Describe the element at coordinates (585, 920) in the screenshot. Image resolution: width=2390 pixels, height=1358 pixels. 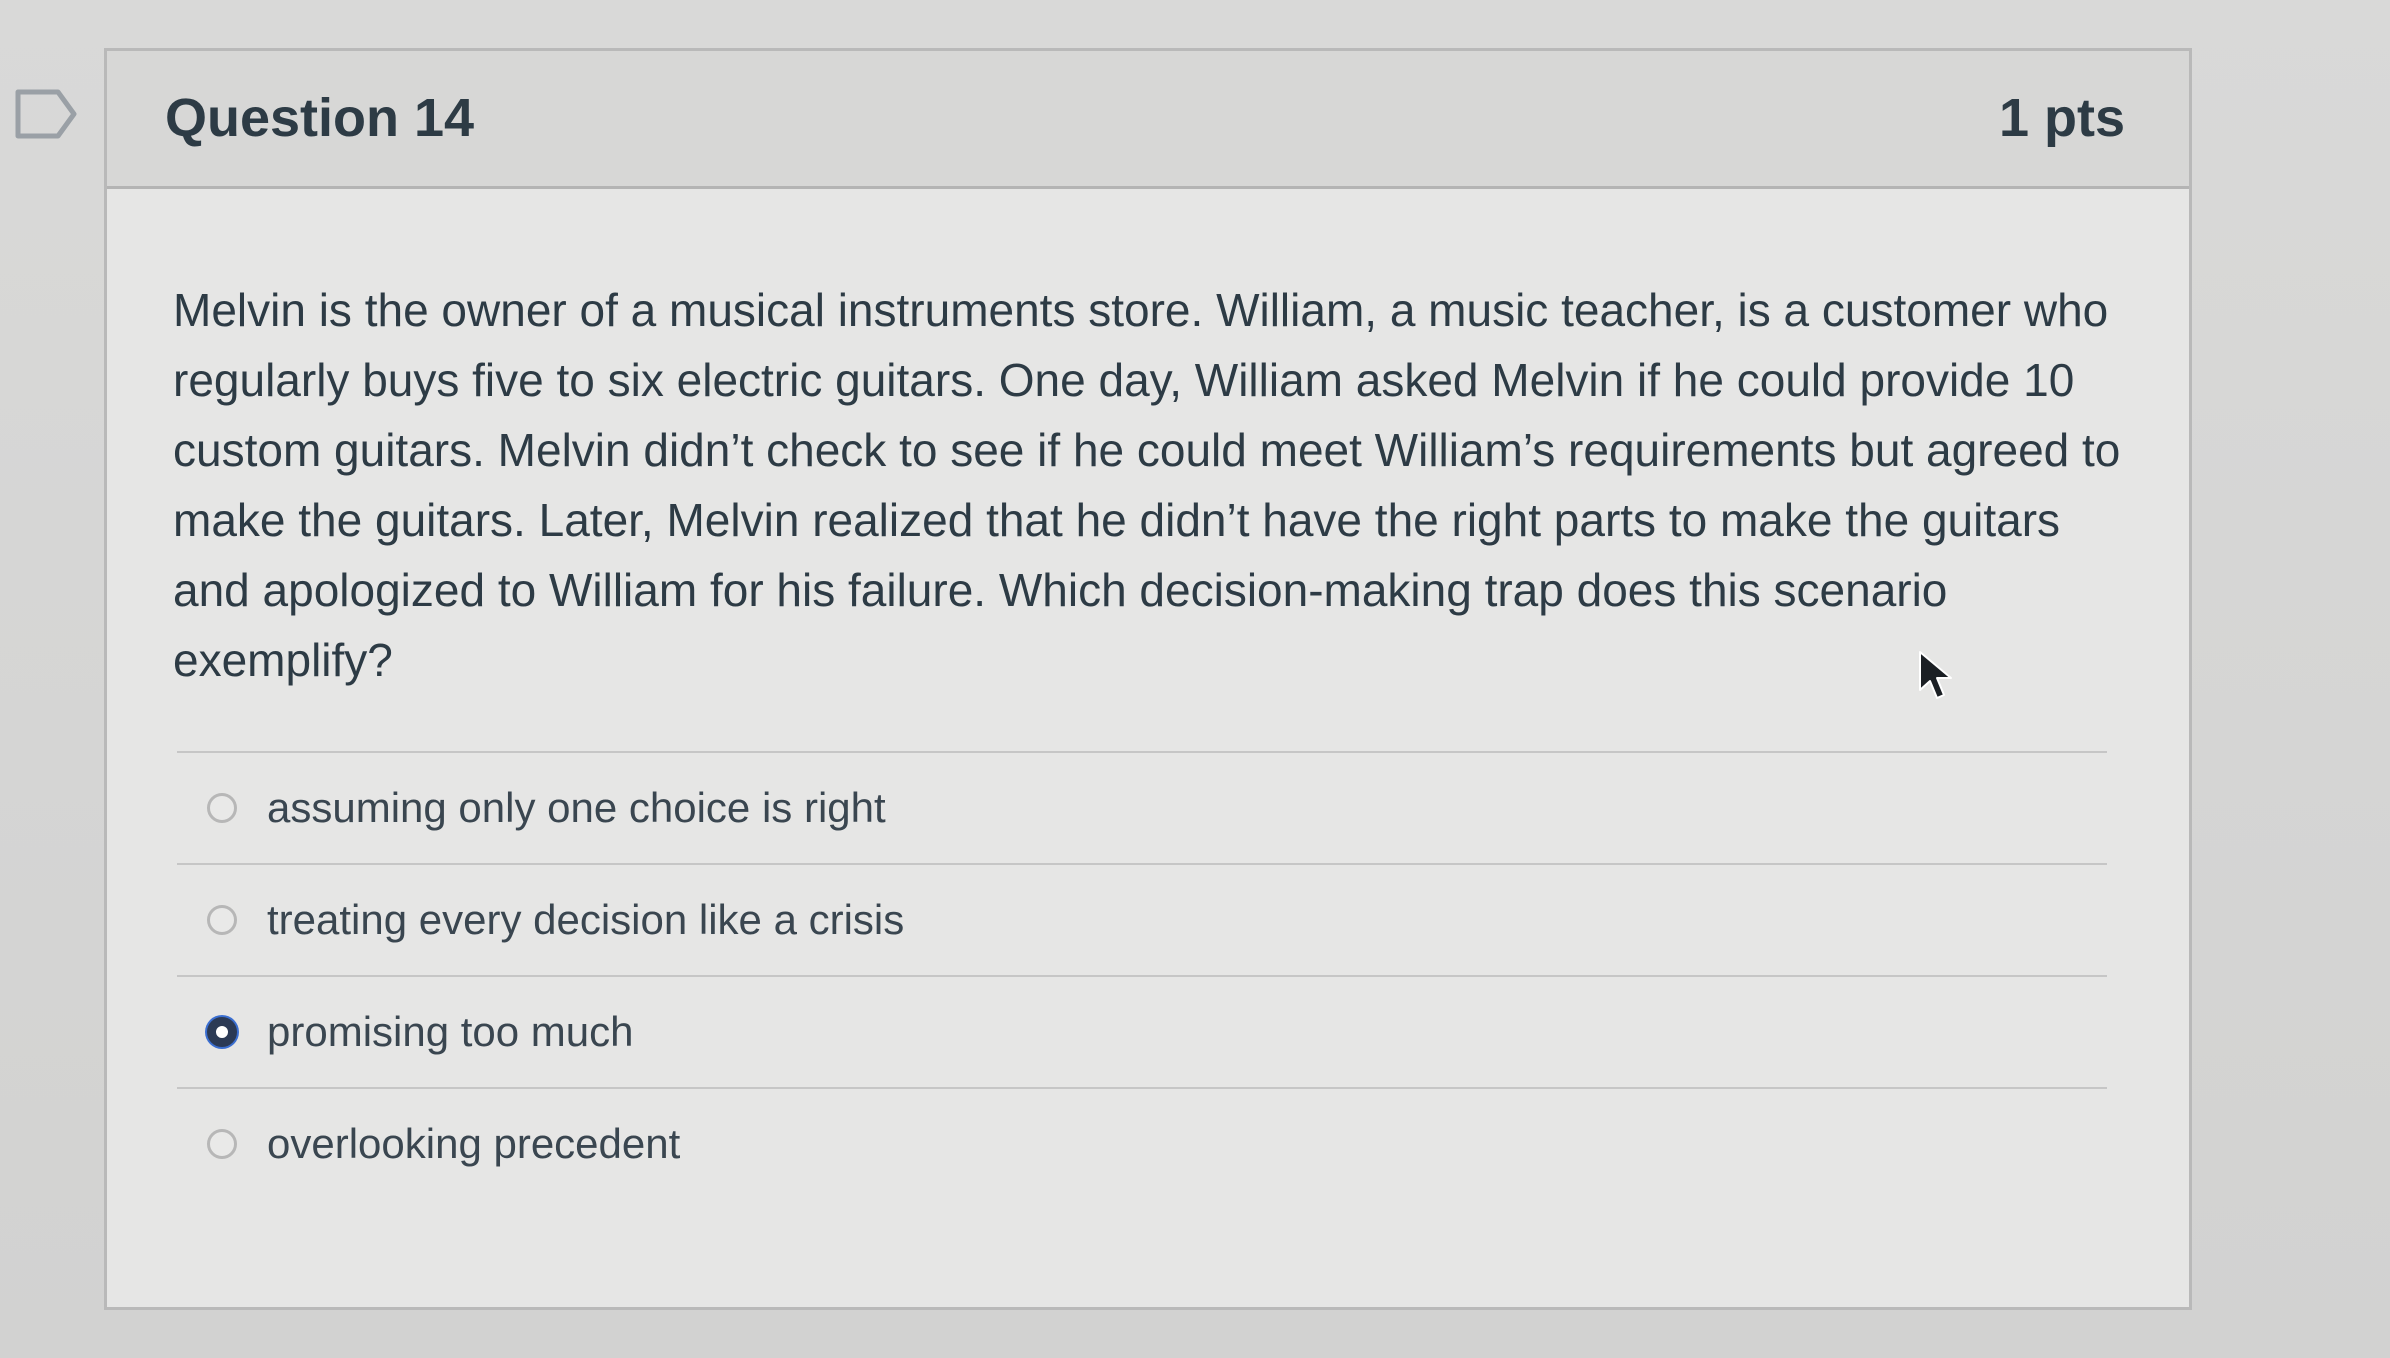
I see `answer-label: treating every decision like a crisis` at that location.